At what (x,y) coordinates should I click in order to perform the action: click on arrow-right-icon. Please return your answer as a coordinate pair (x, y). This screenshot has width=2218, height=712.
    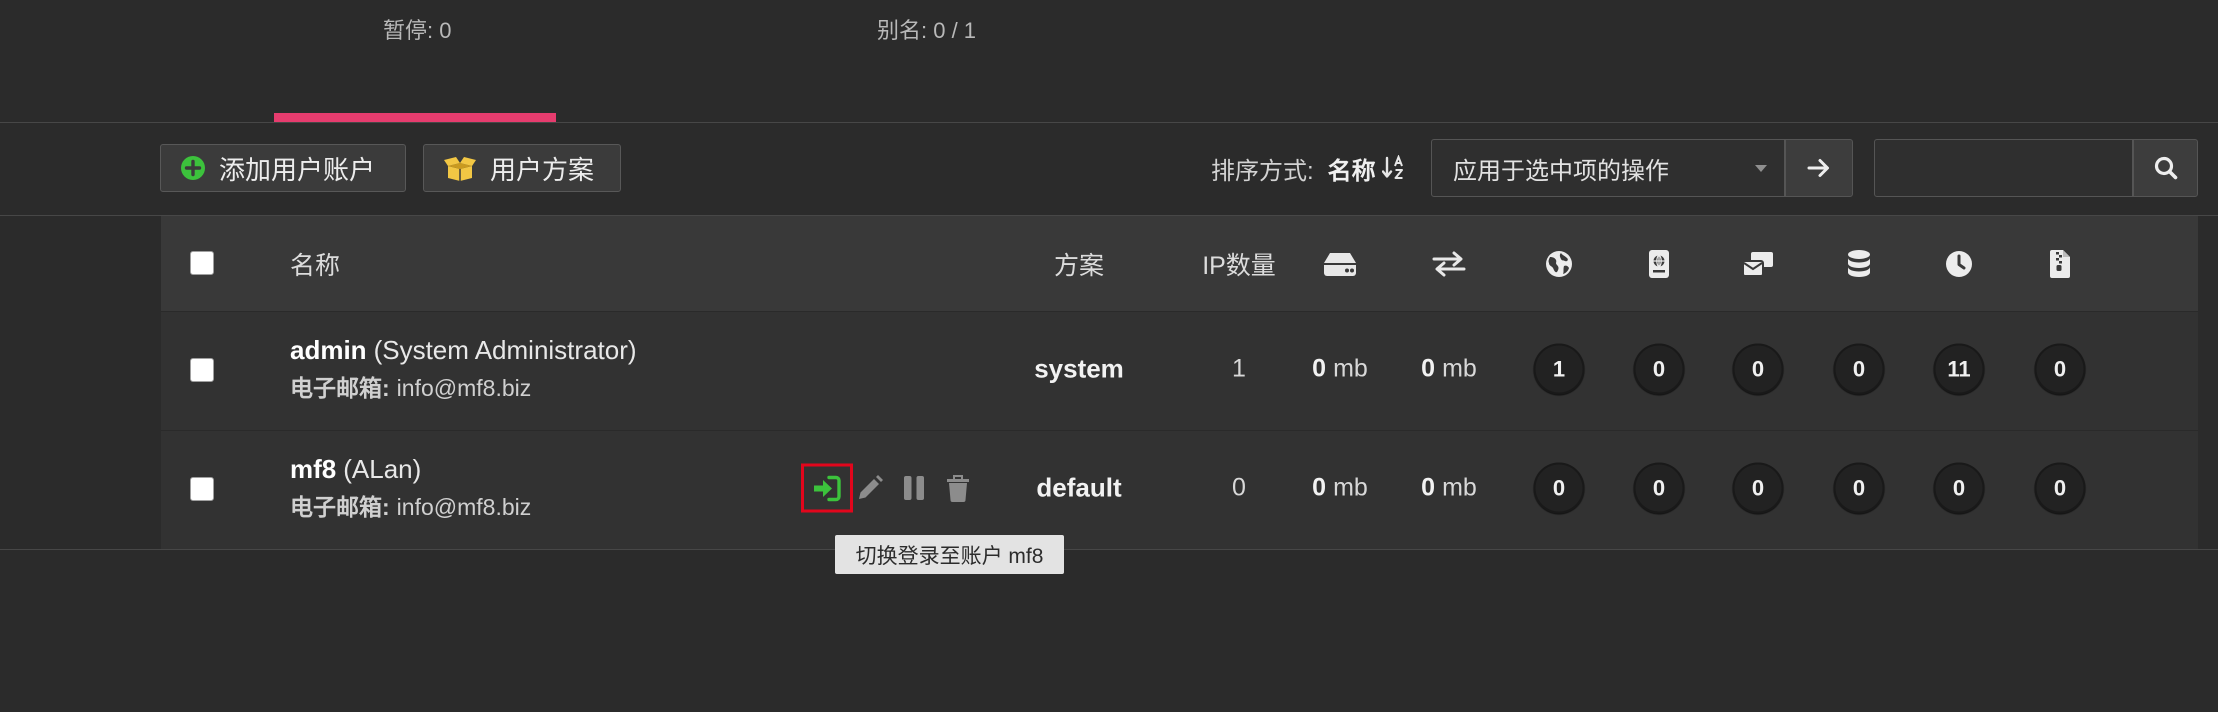
    Looking at the image, I should click on (1819, 168).